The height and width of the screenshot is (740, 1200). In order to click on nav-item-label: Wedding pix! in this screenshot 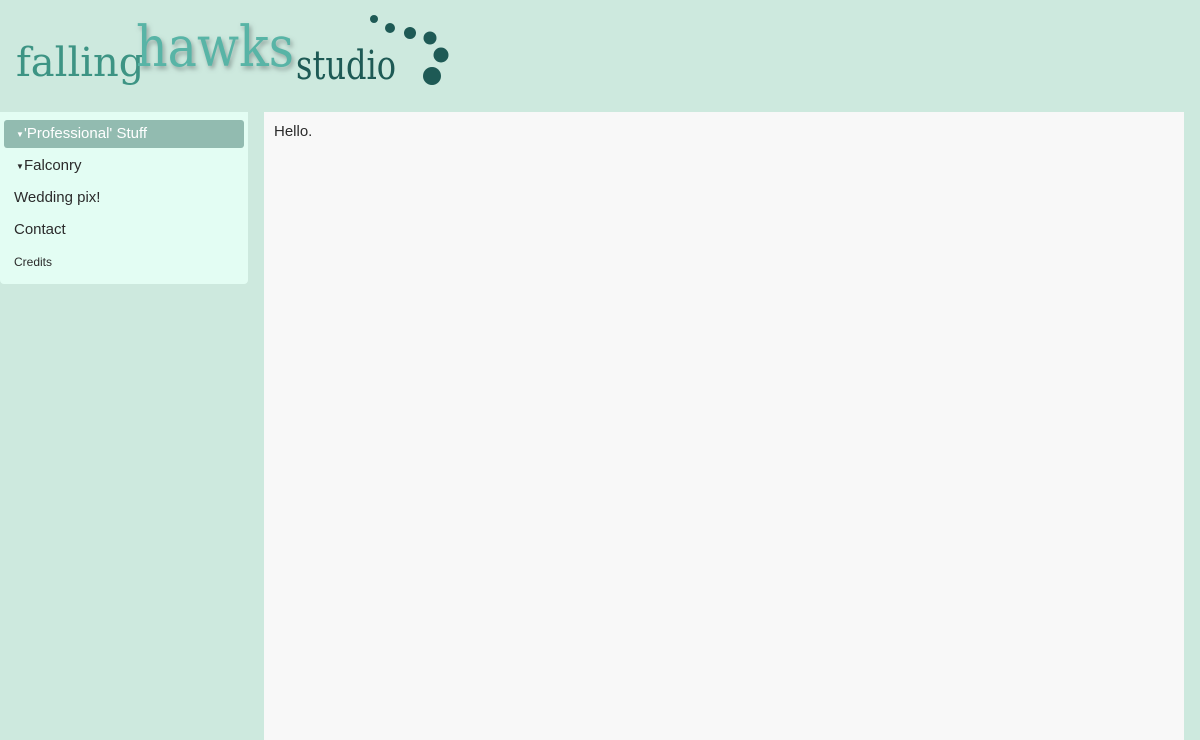, I will do `click(57, 197)`.